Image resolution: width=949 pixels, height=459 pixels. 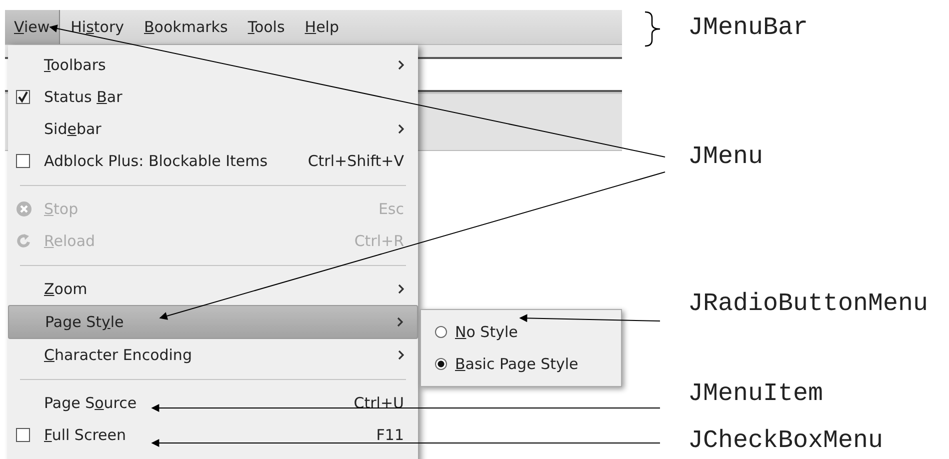 I want to click on menu-bar-item: Tools, so click(x=266, y=27).